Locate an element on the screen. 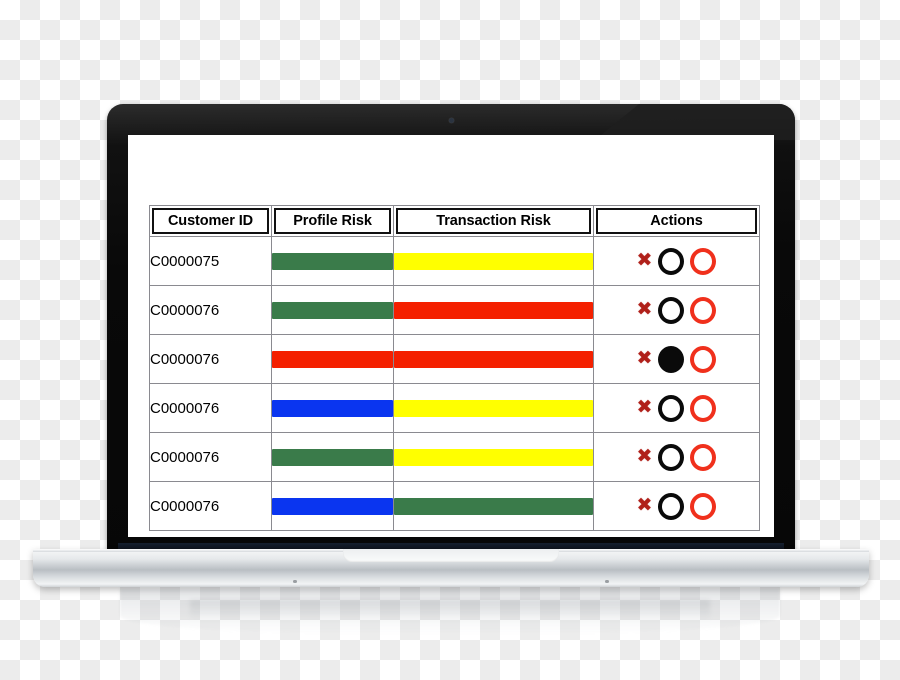 The height and width of the screenshot is (680, 900). column-header-transaction-risk-label: Transaction Risk is located at coordinates (493, 221).